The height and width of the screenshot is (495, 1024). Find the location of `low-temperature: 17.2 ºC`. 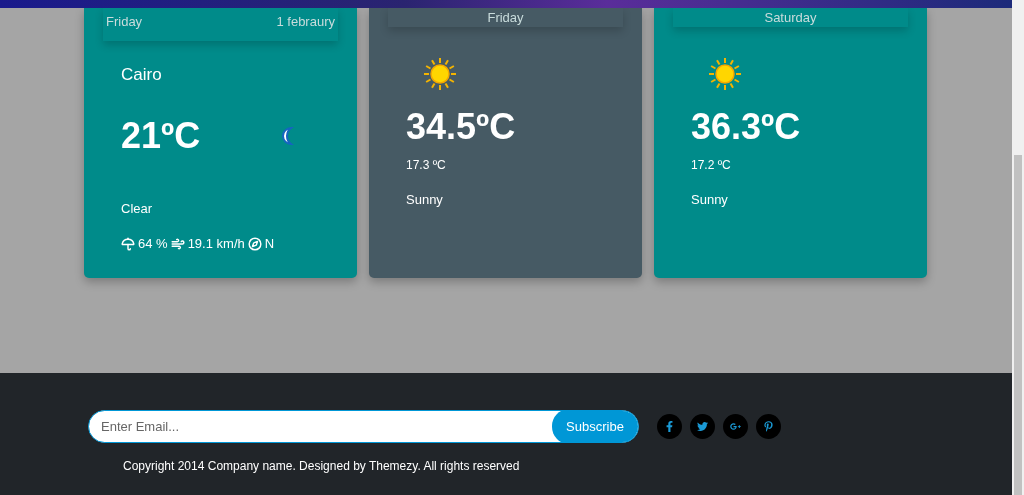

low-temperature: 17.2 ºC is located at coordinates (711, 165).